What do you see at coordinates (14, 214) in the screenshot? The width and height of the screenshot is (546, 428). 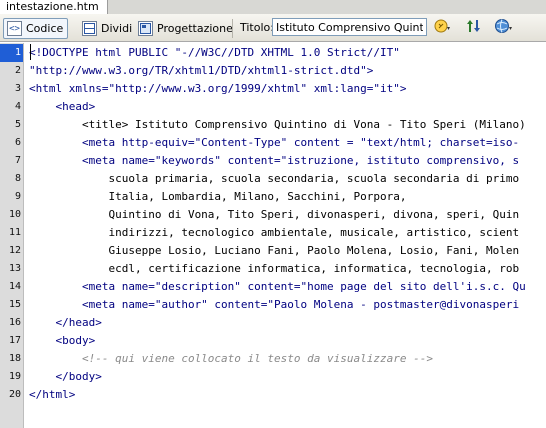 I see `line-number: 10` at bounding box center [14, 214].